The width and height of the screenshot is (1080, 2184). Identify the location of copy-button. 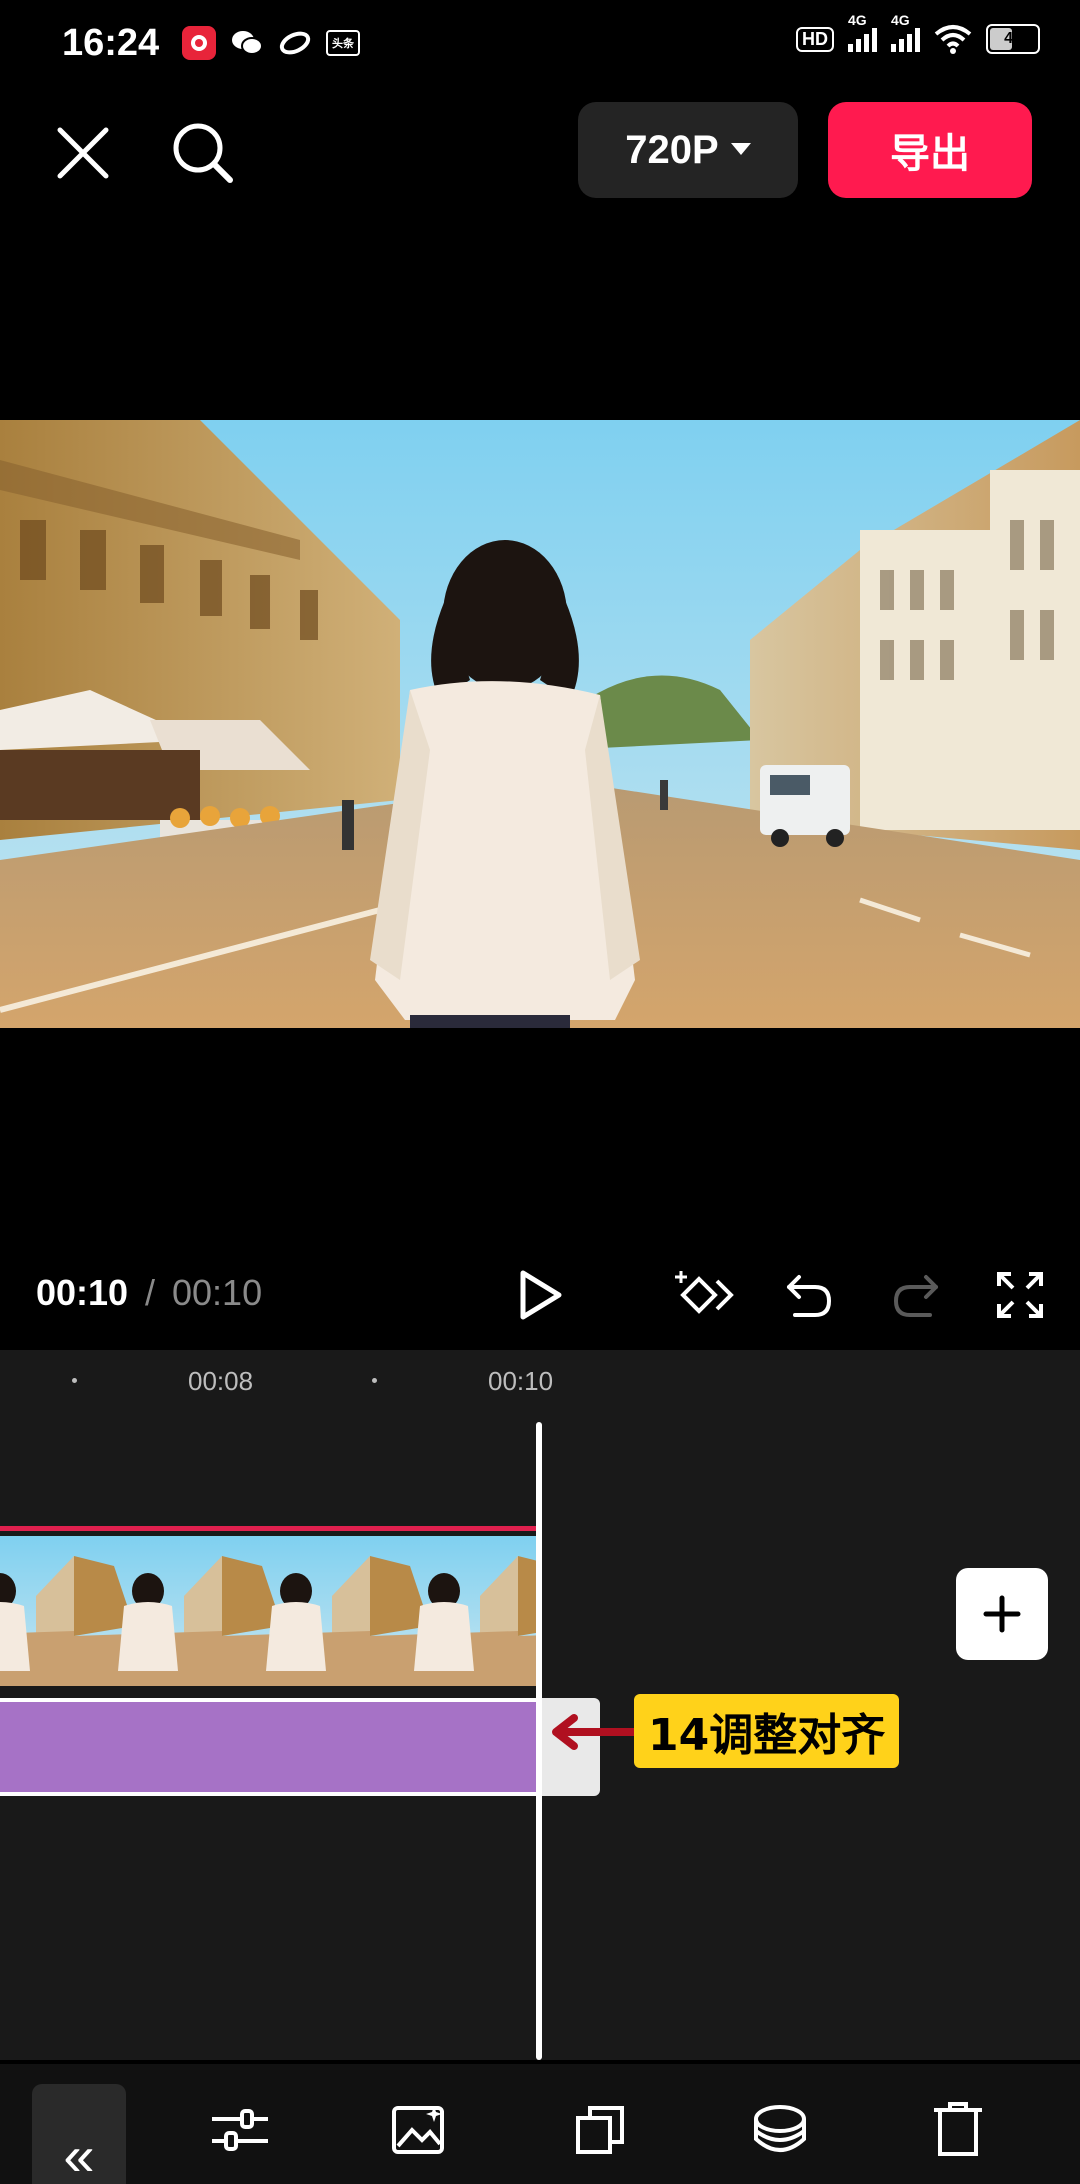
(600, 2130).